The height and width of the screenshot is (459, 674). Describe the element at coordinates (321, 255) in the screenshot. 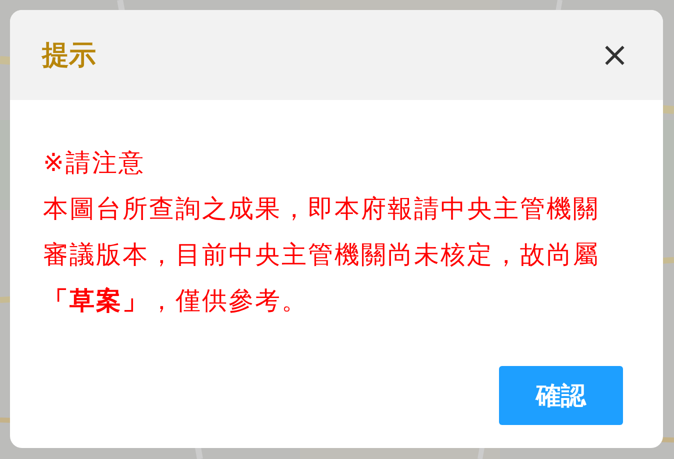

I see `message-text: 審議版本，目前中央主管機關尚未核定，故尚屬` at that location.